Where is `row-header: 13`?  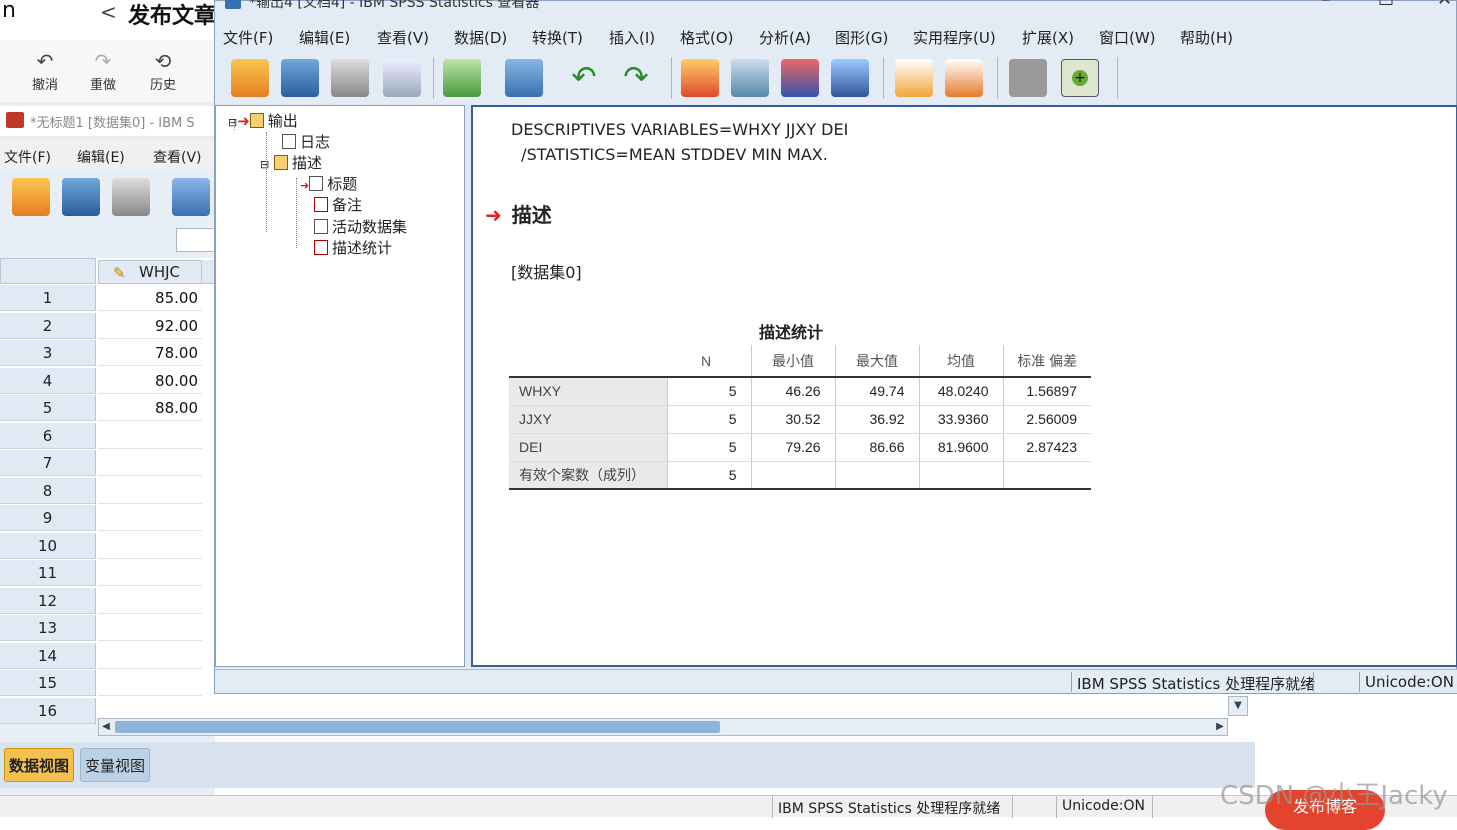 row-header: 13 is located at coordinates (48, 628).